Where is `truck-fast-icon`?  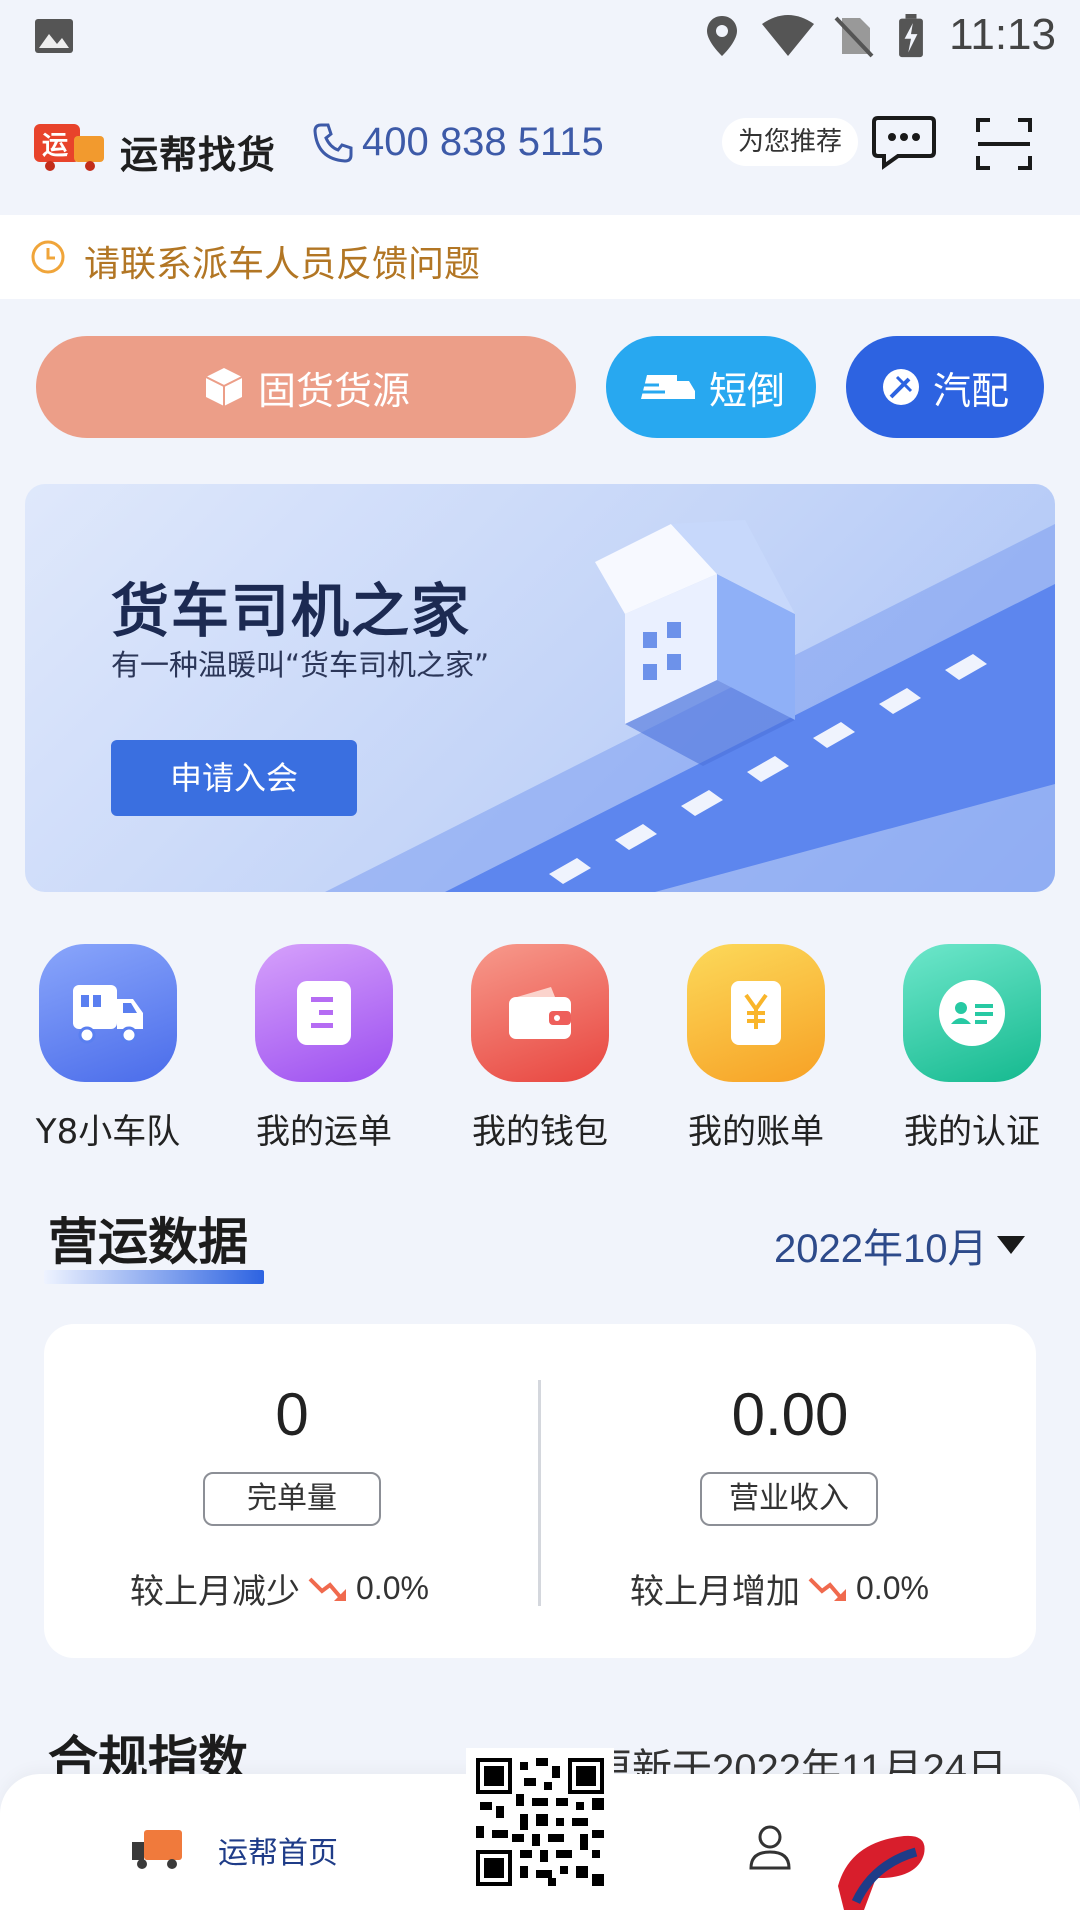
truck-fast-icon is located at coordinates (665, 387).